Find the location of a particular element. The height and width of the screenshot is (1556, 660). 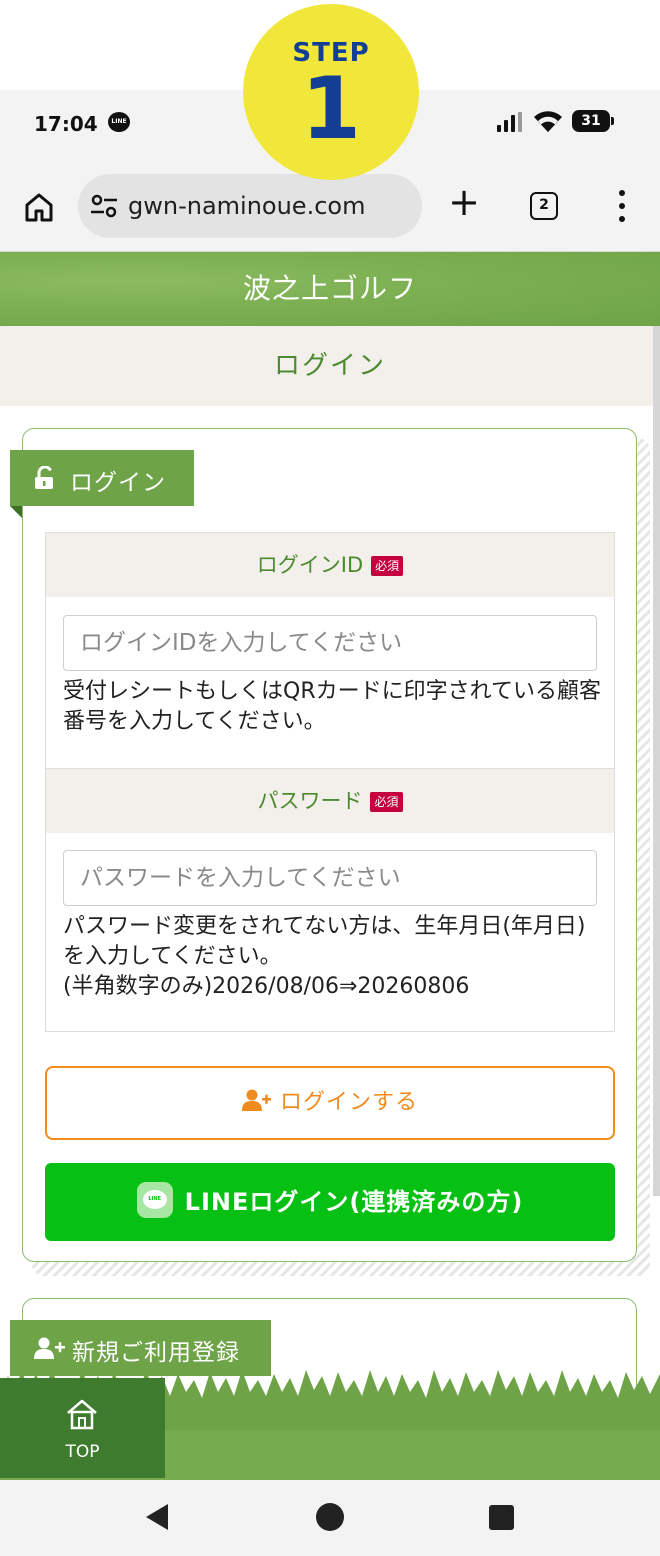

site-header: 波之上ゴルフ is located at coordinates (330, 289).